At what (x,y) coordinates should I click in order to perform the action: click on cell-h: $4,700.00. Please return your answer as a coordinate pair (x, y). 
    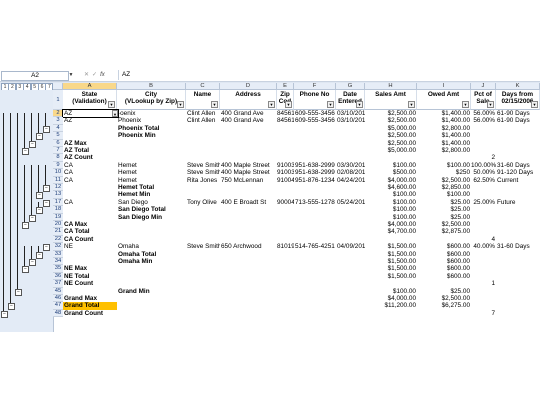
    Looking at the image, I should click on (391, 231).